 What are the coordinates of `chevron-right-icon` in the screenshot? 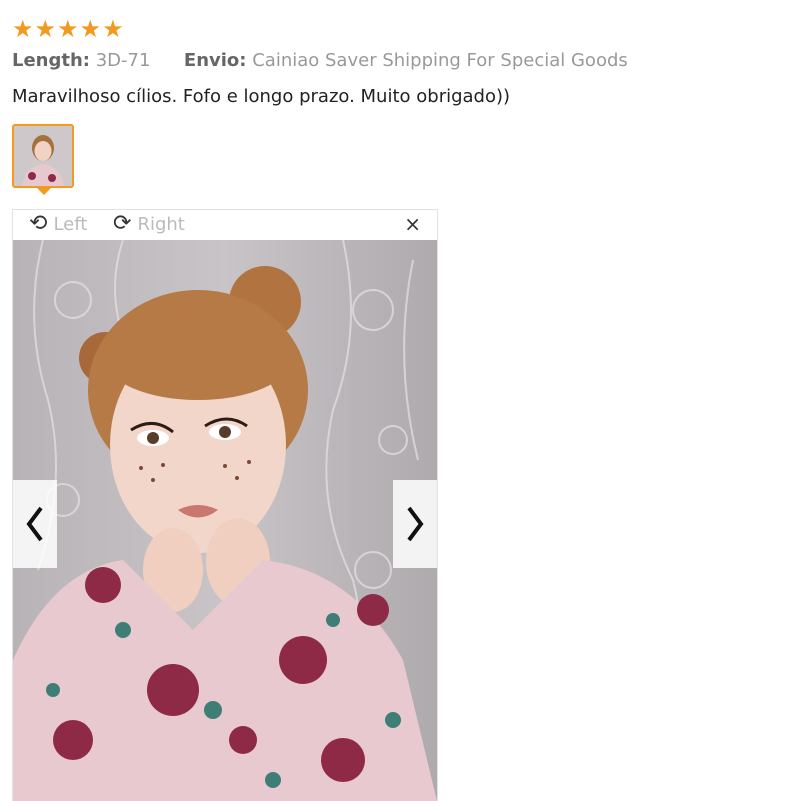 It's located at (415, 524).